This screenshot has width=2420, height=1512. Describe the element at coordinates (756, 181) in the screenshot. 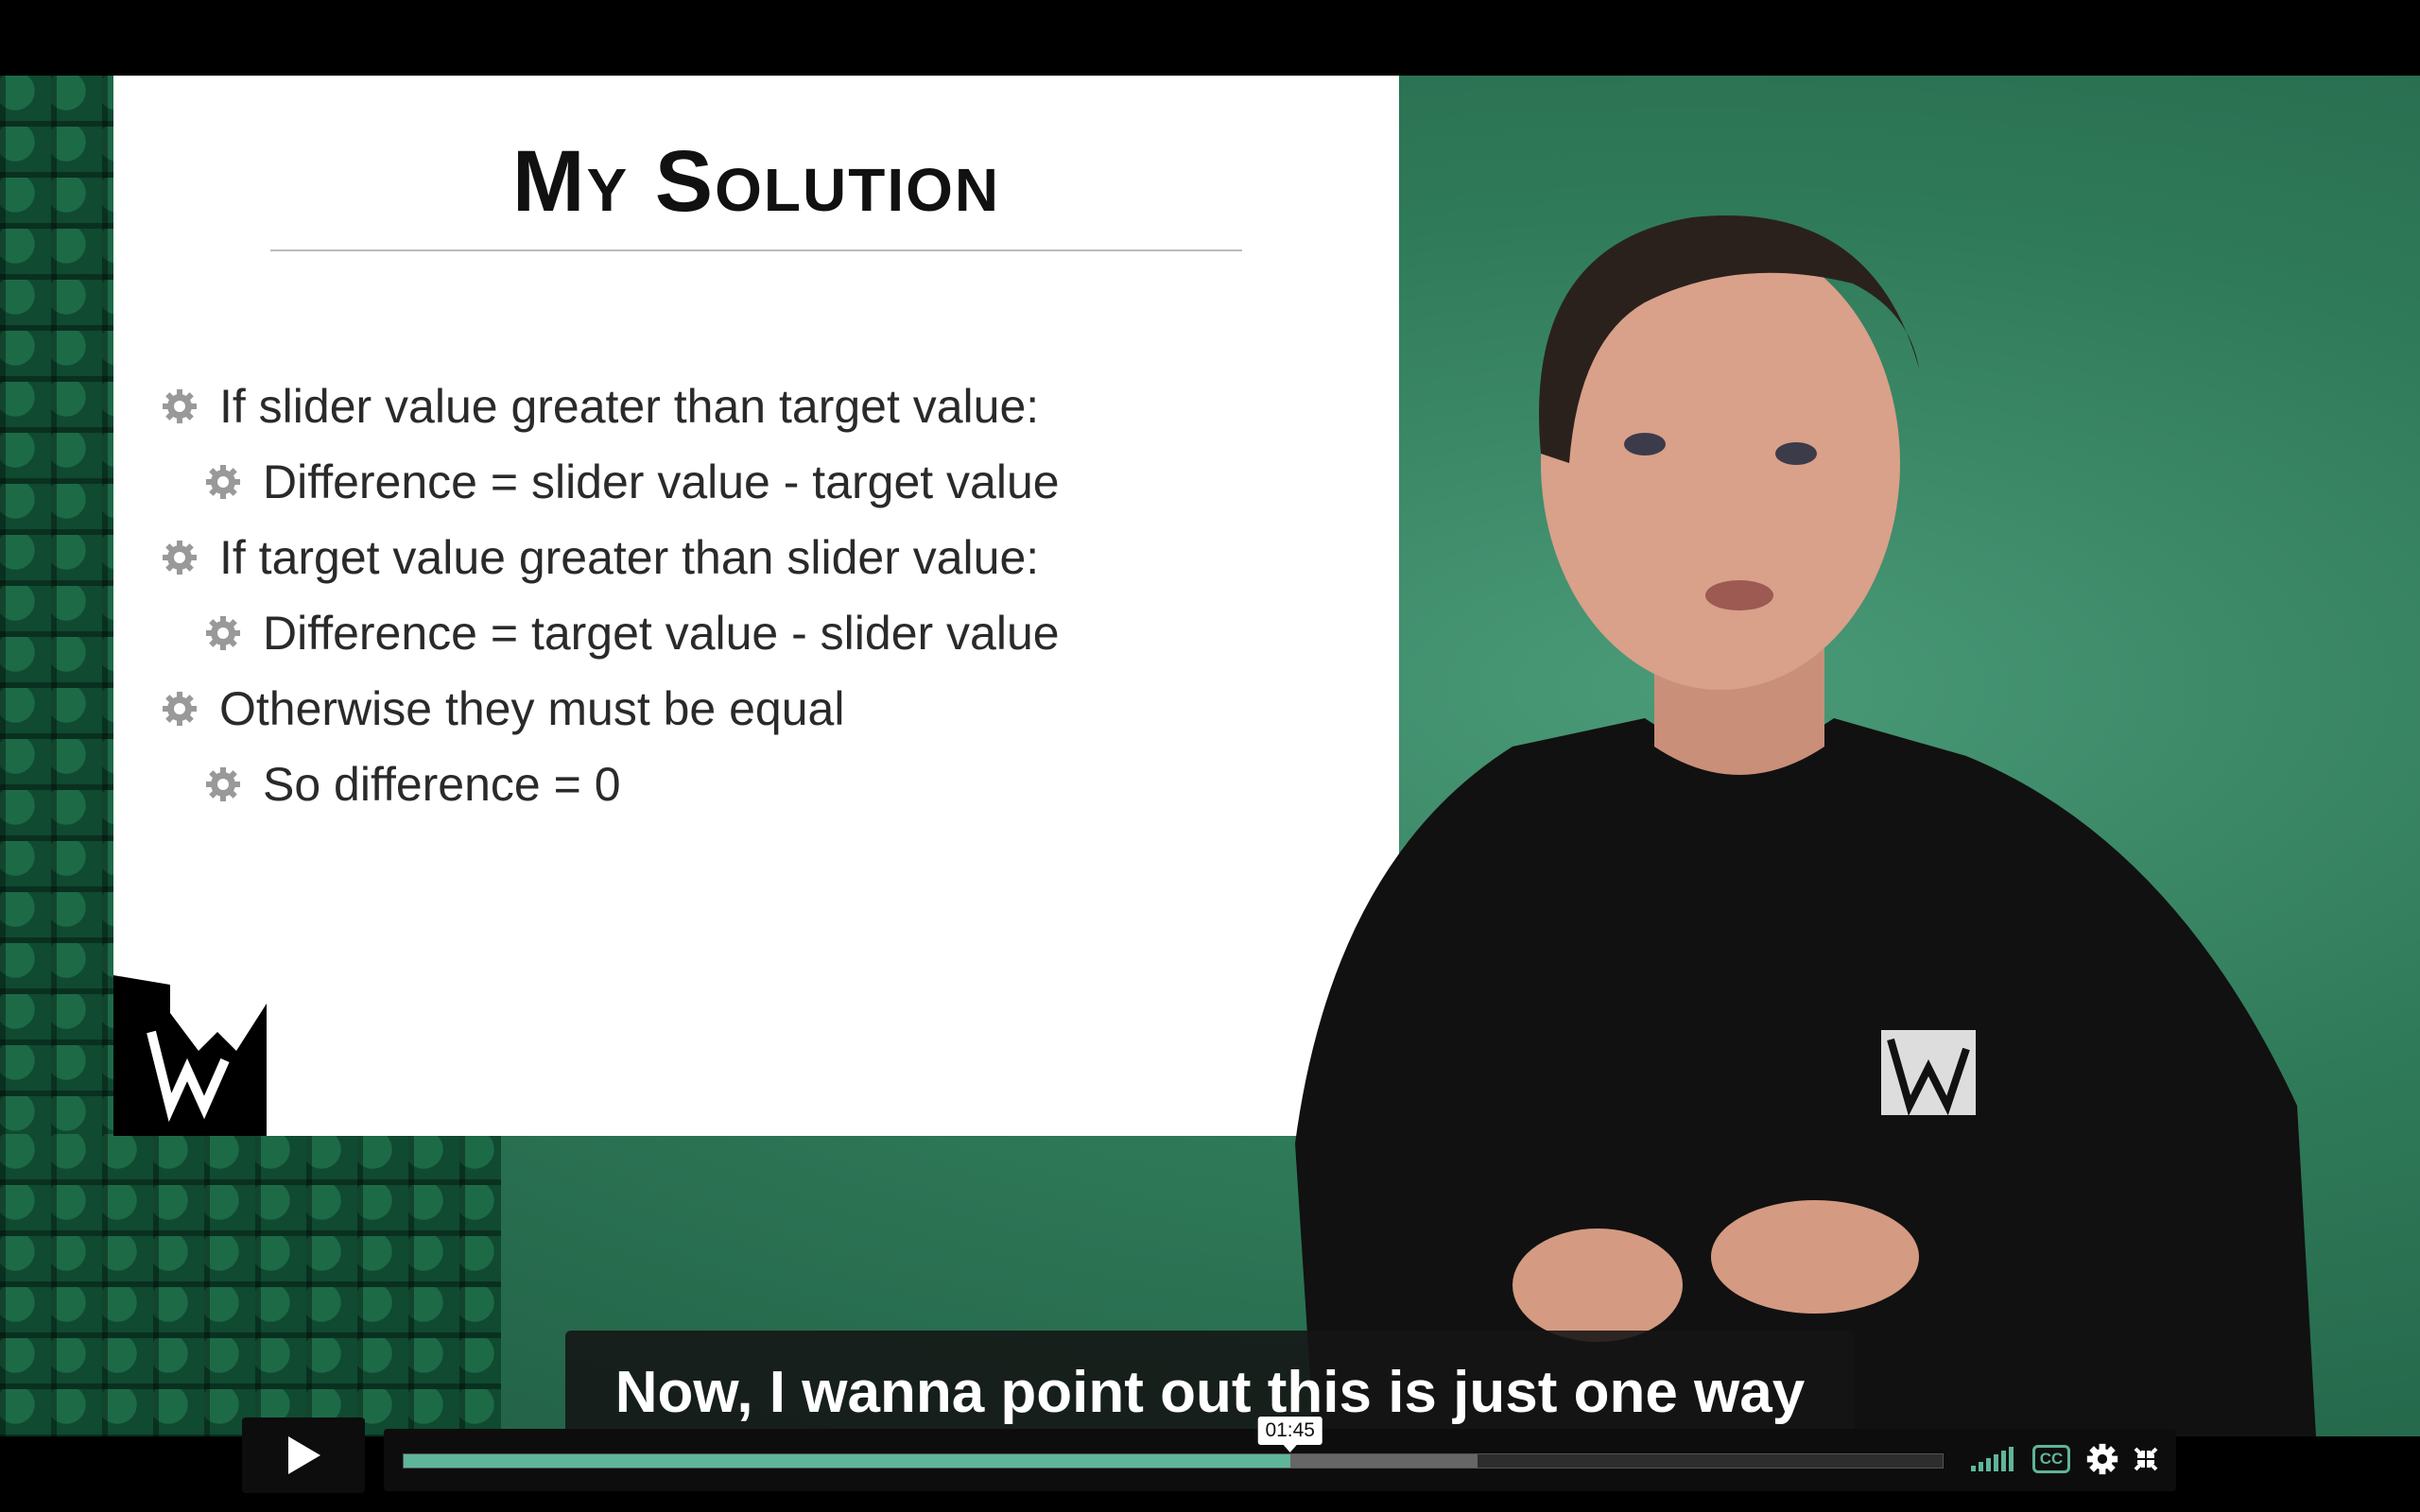

I see `slide-title: My Solution` at that location.